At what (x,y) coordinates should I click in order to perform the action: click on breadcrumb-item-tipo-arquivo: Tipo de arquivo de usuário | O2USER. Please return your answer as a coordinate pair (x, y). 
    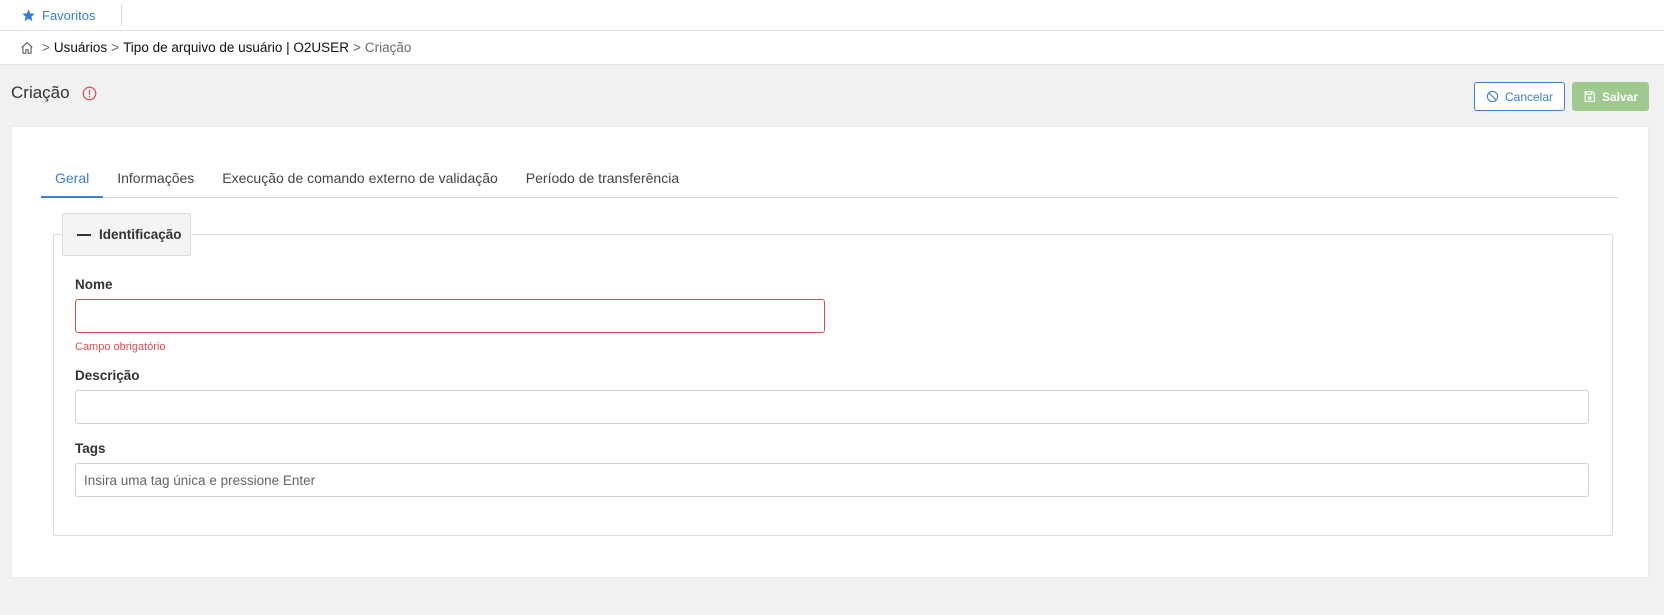
    Looking at the image, I should click on (236, 47).